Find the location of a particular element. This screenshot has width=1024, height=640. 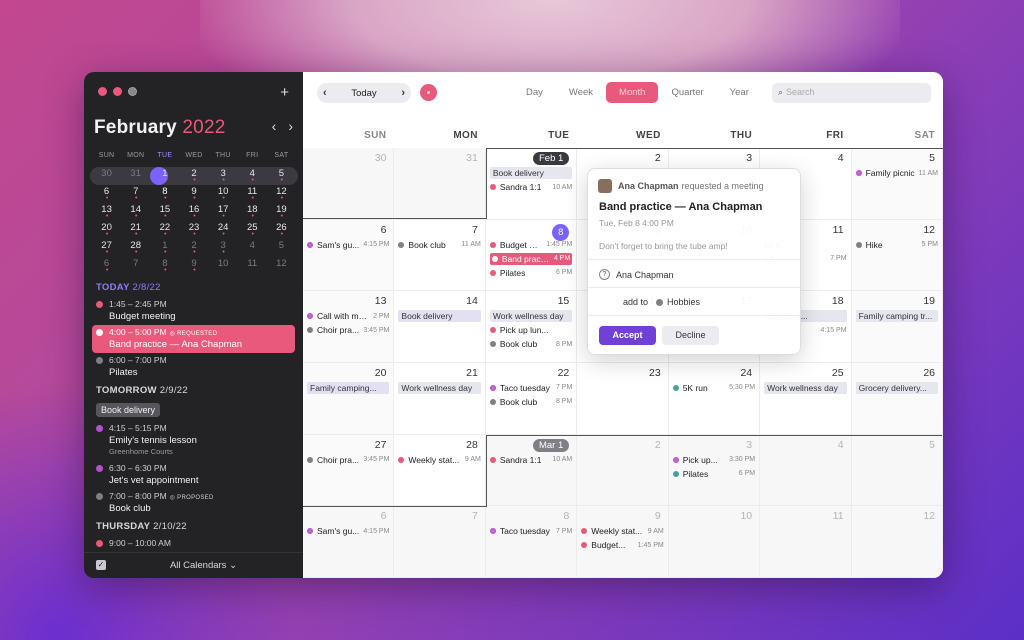

day-cell: 30 is located at coordinates (349, 184).